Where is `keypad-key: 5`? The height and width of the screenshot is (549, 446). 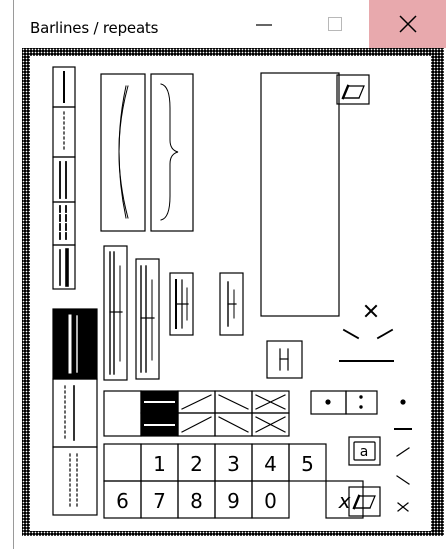 keypad-key: 5 is located at coordinates (307, 462).